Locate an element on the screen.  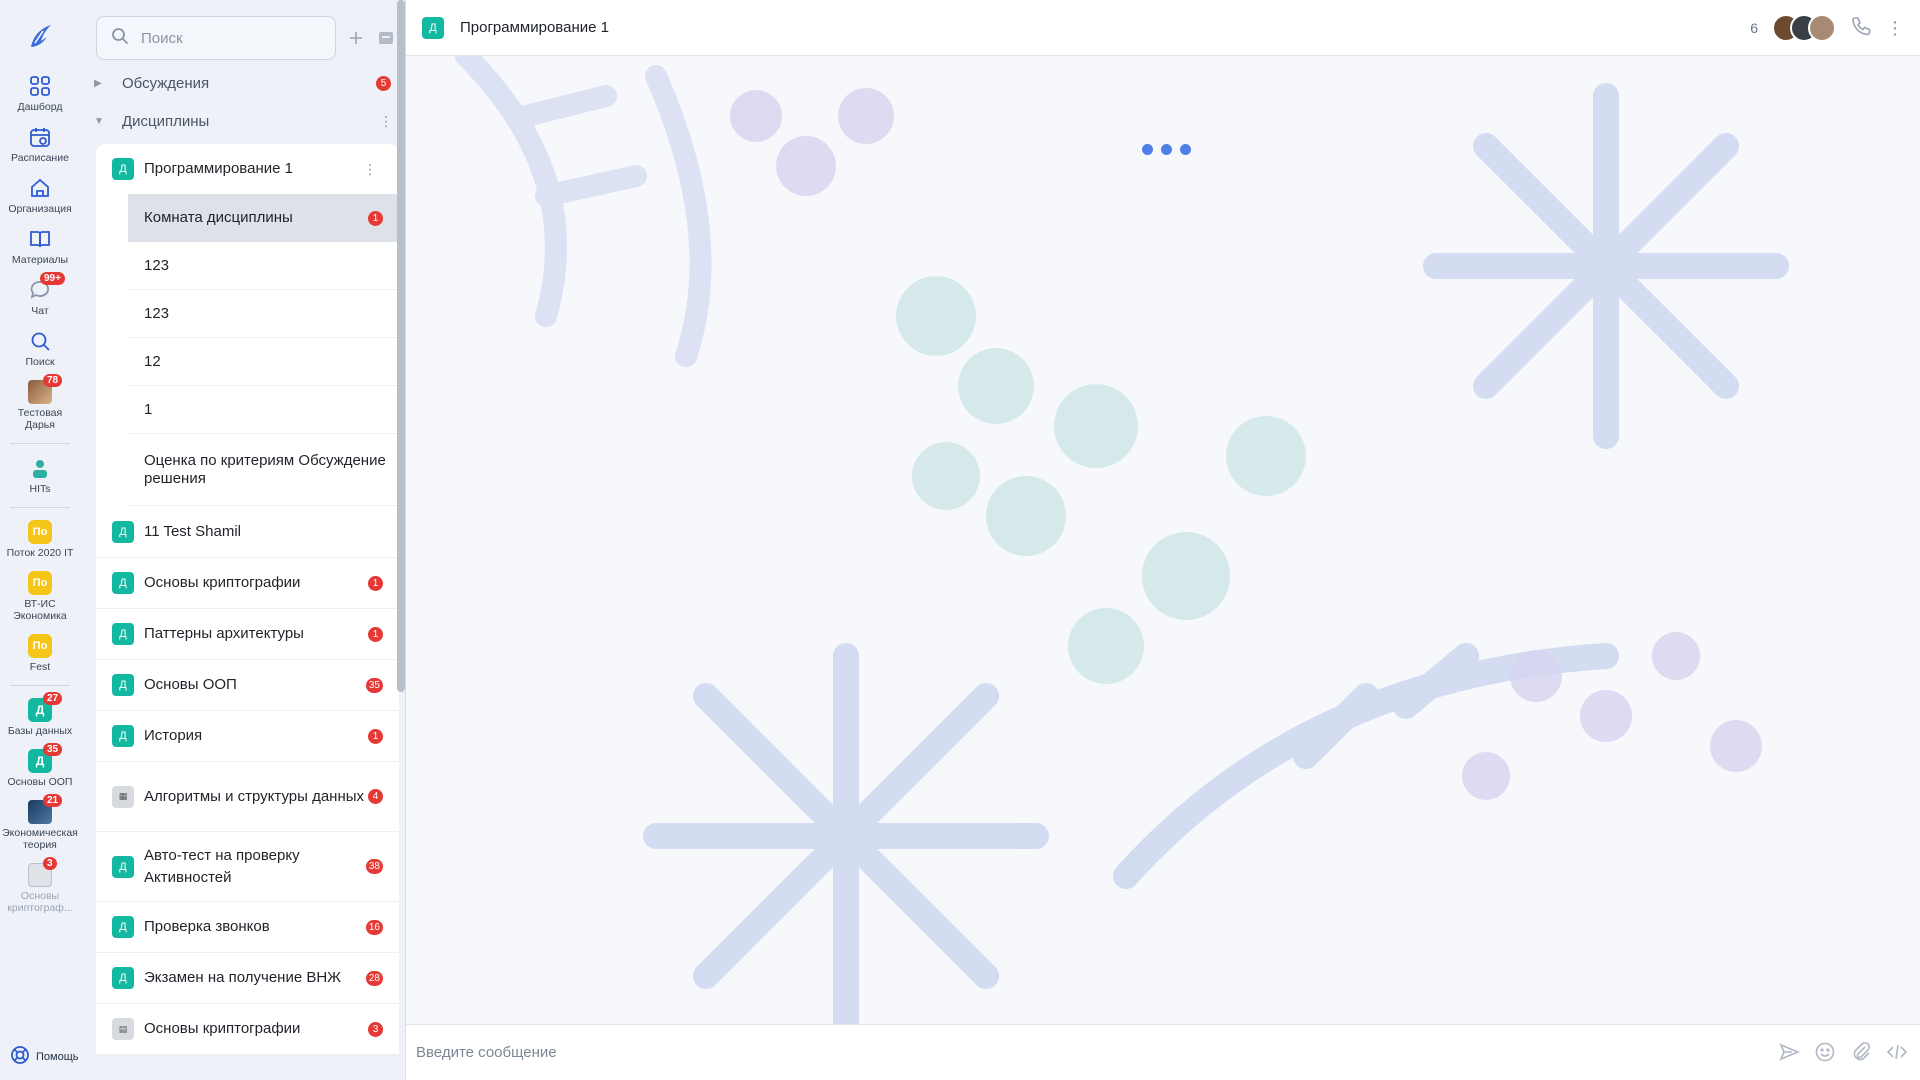
chat-icon: 99+ is located at coordinates (46, 287).